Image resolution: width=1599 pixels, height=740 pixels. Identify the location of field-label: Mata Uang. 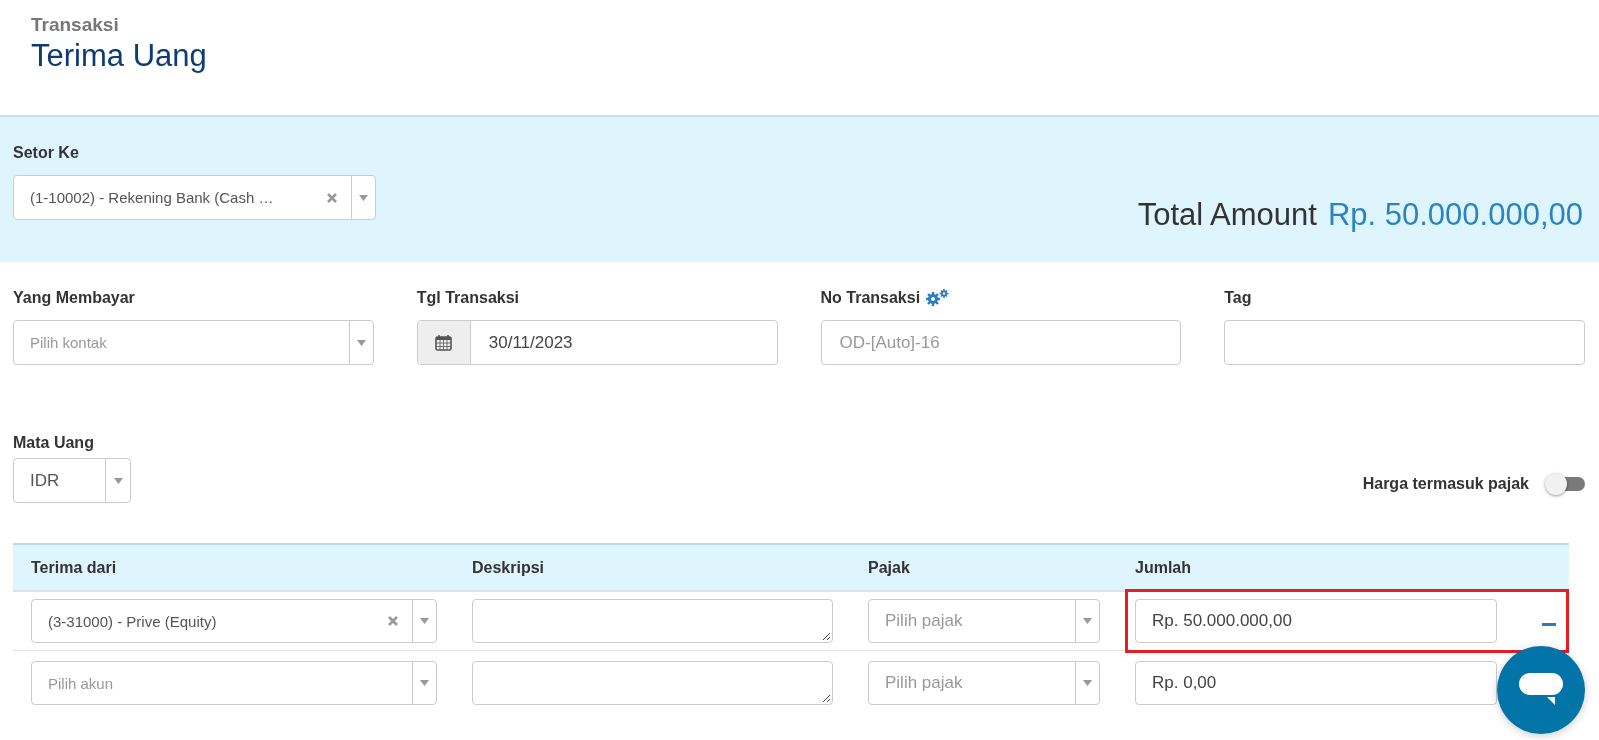
(54, 443).